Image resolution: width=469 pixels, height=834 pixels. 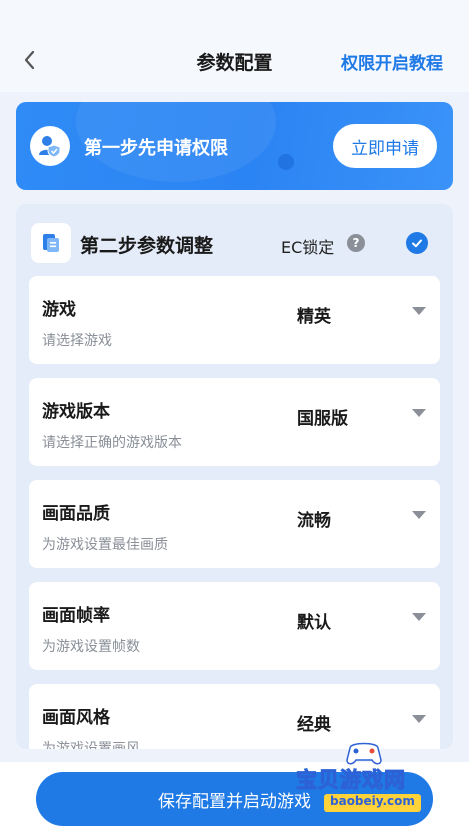 I want to click on ec-lock-label: EC锁定, so click(x=308, y=247).